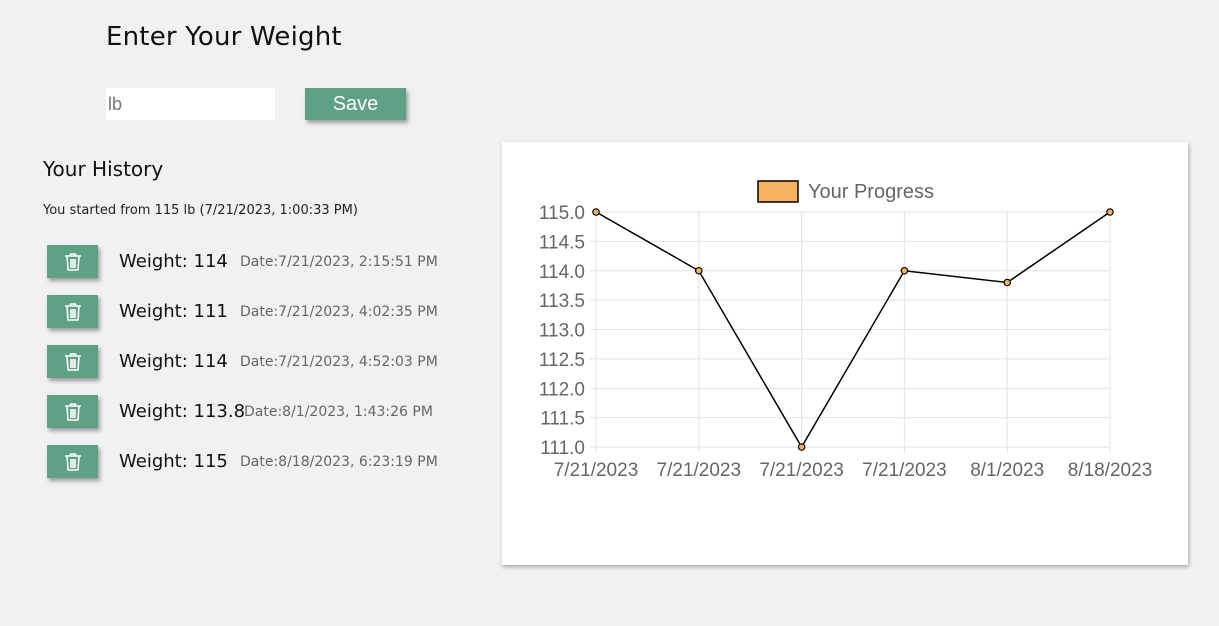 This screenshot has width=1219, height=626. I want to click on history-row: Weight: 111 Date:7/21/2023, 4:02:35 PM, so click(257, 312).